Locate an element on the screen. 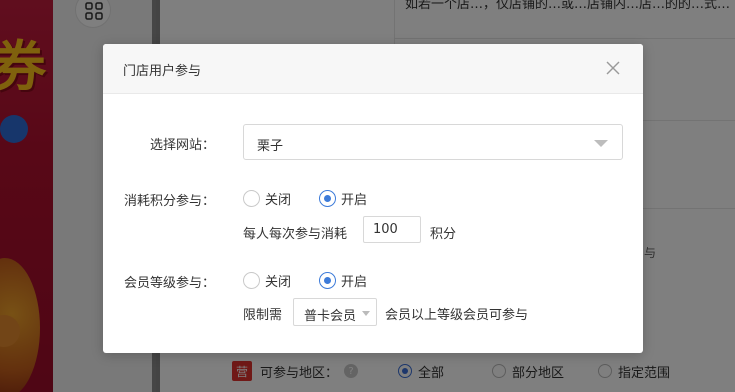 This screenshot has height=392, width=735. points-prefix: 每人每次参与消耗 is located at coordinates (295, 234).